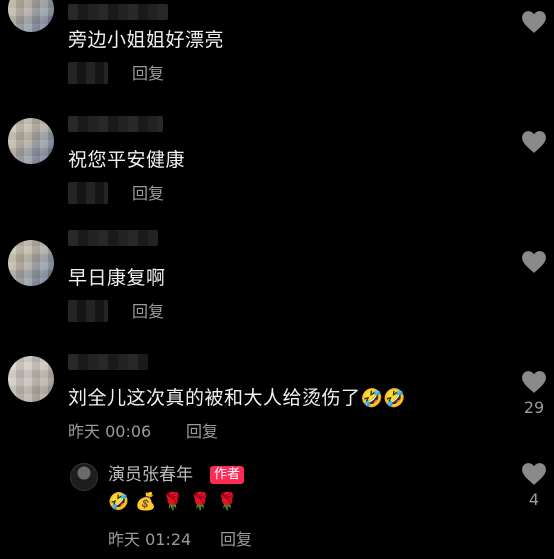  Describe the element at coordinates (117, 278) in the screenshot. I see `comment-text: 早日康复啊` at that location.